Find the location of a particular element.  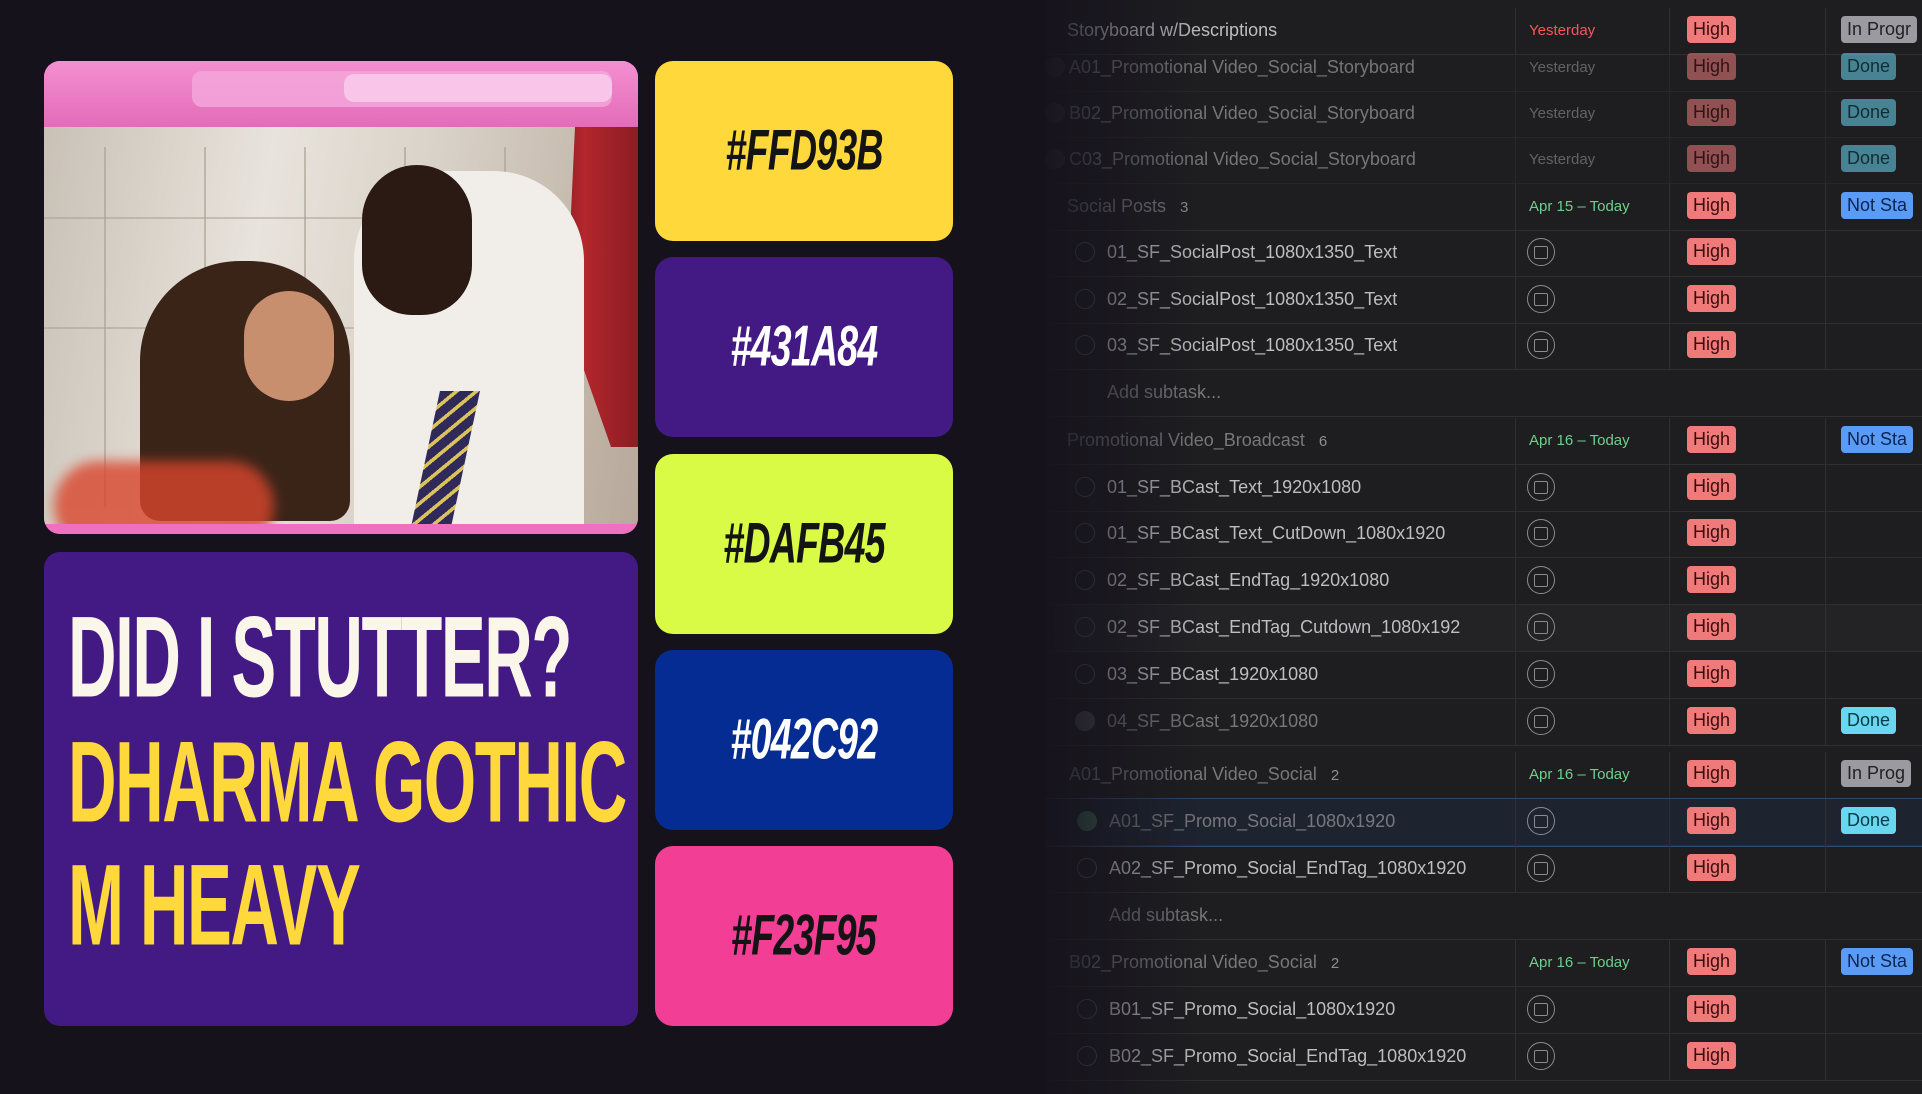

color-swatch: #431A84 is located at coordinates (804, 347).